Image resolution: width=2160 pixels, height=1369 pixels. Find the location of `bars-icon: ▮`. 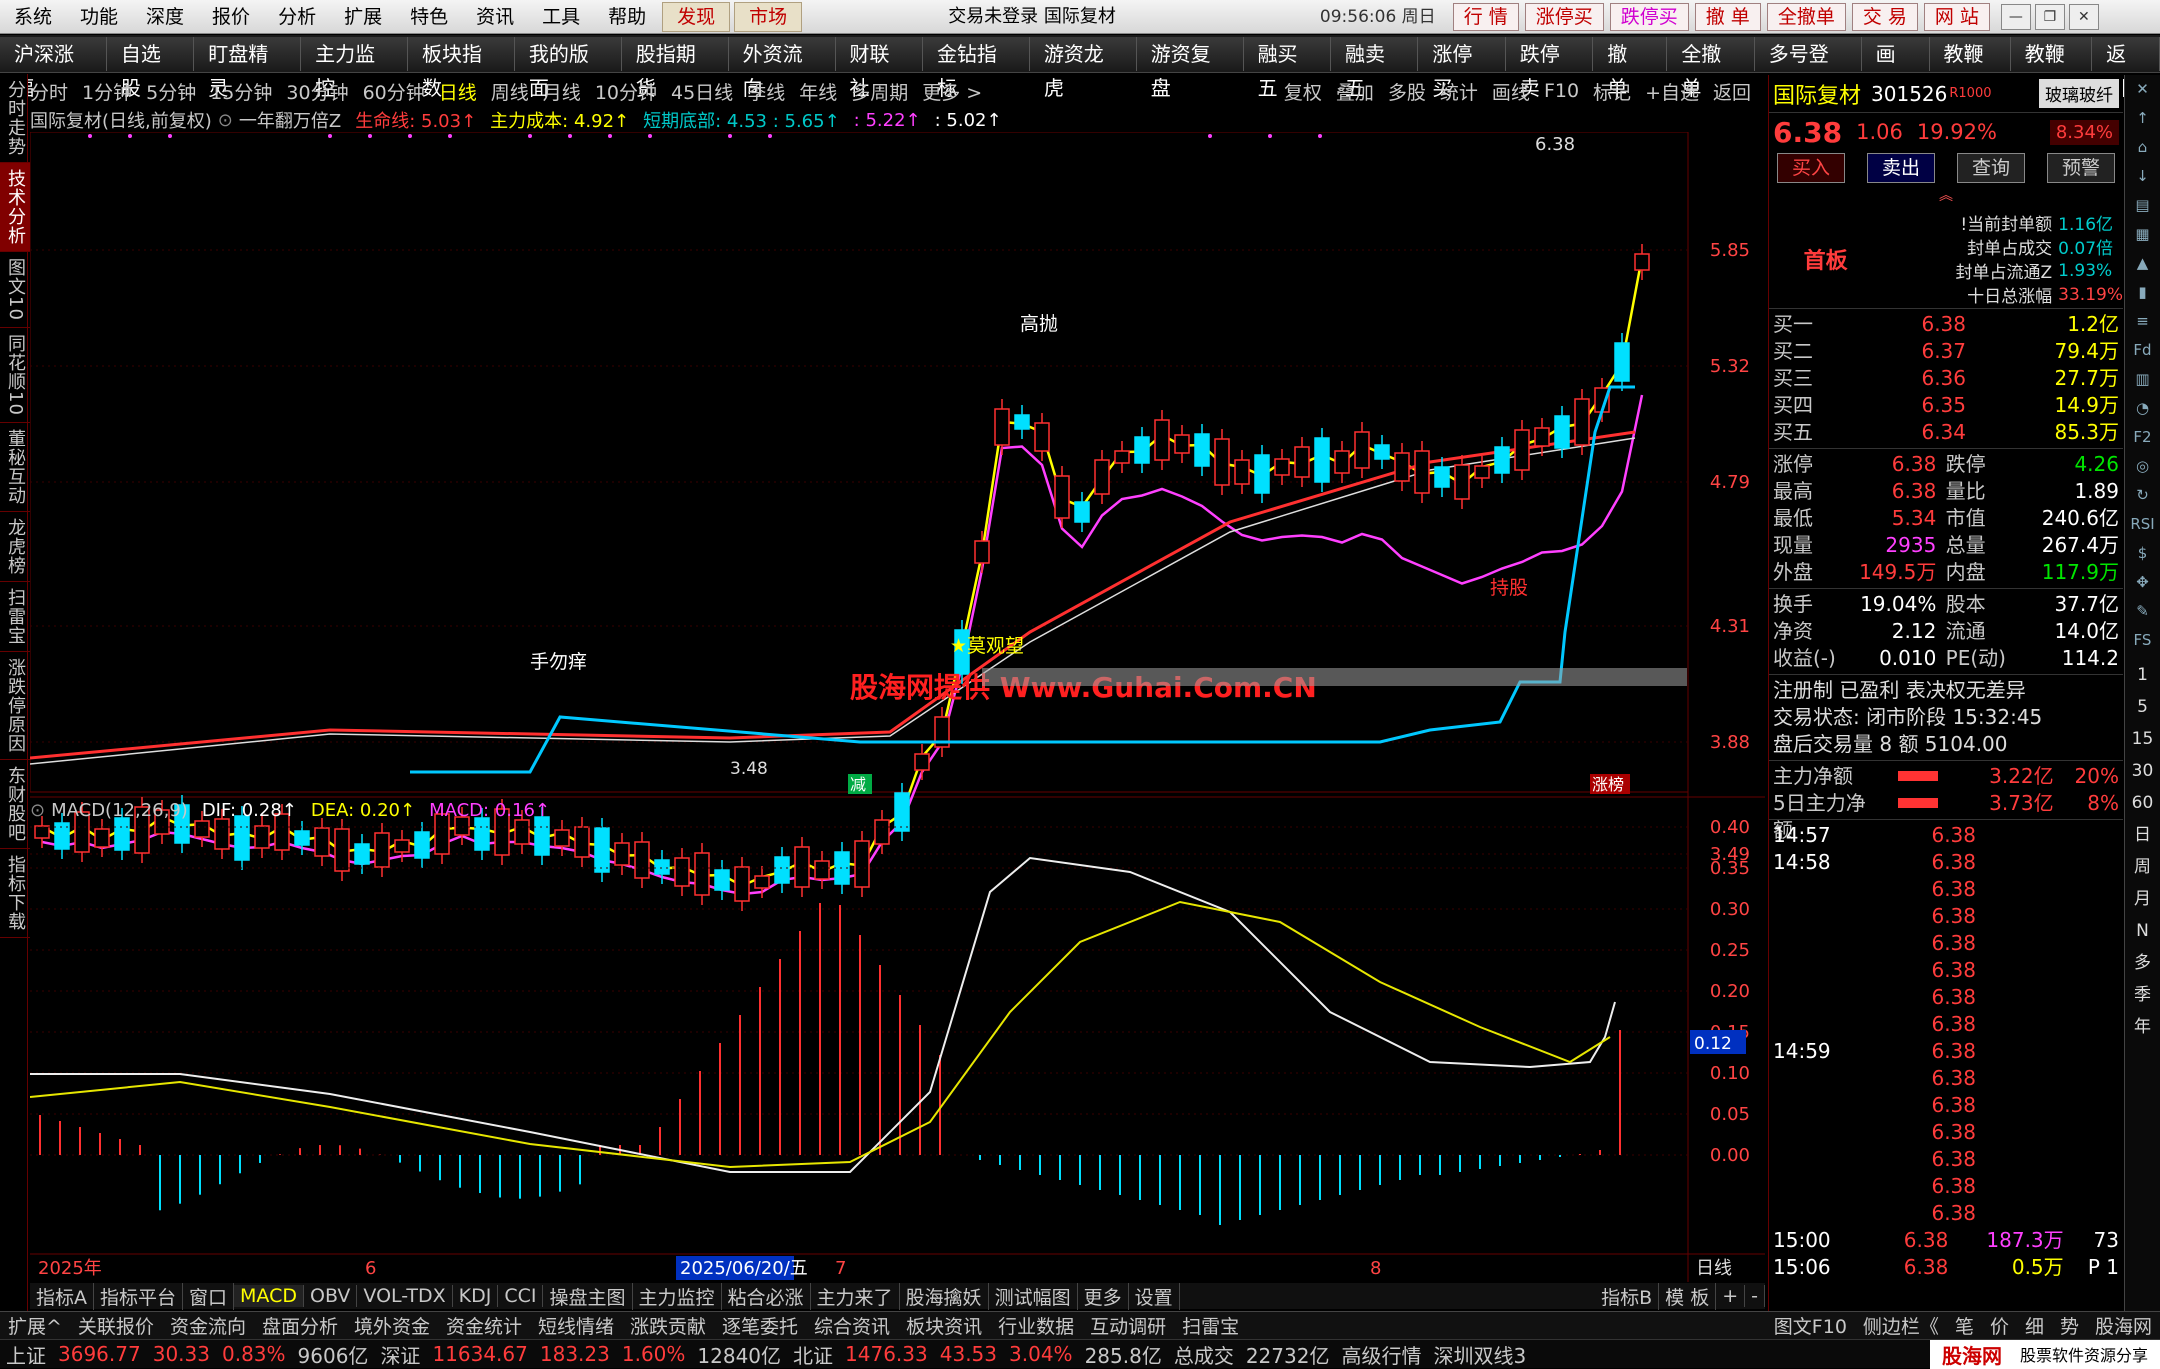

bars-icon: ▮ is located at coordinates (2142, 292).